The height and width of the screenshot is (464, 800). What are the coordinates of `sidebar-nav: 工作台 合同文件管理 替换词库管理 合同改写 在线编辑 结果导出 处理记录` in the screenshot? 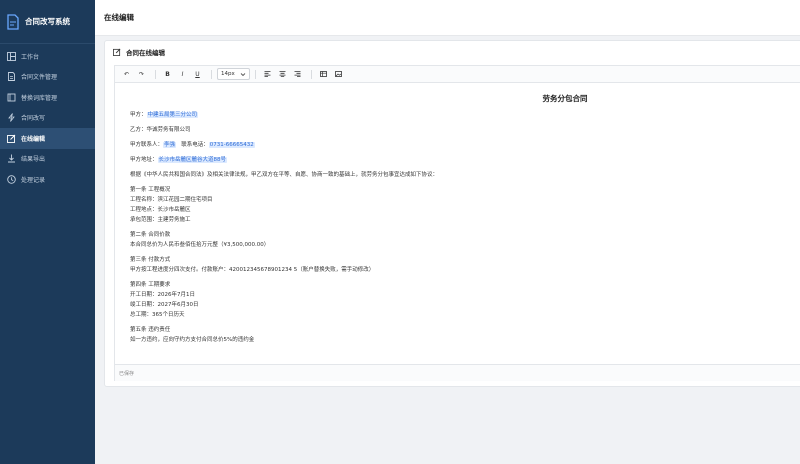 It's located at (47, 118).